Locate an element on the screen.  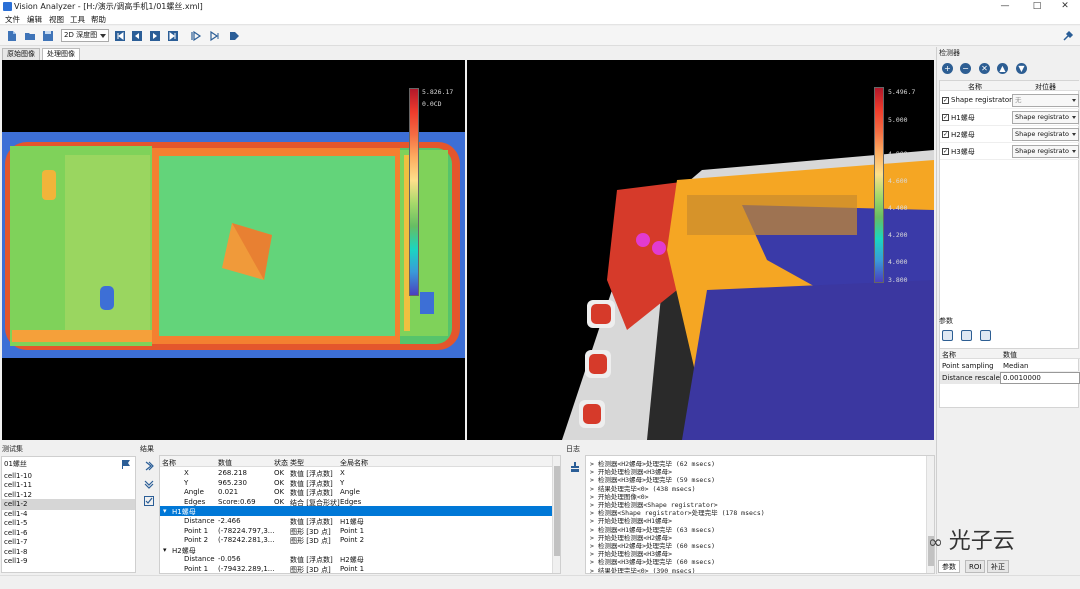
clear-log-icon is located at coordinates (575, 467).